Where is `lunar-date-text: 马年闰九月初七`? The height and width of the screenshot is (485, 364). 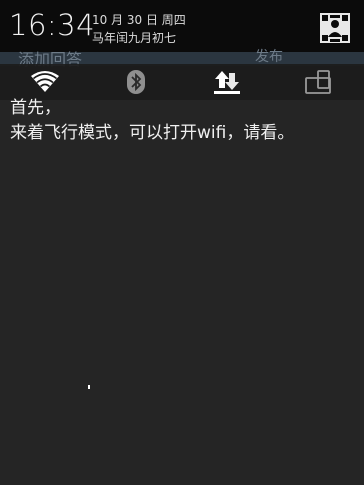
lunar-date-text: 马年闰九月初七 is located at coordinates (134, 38).